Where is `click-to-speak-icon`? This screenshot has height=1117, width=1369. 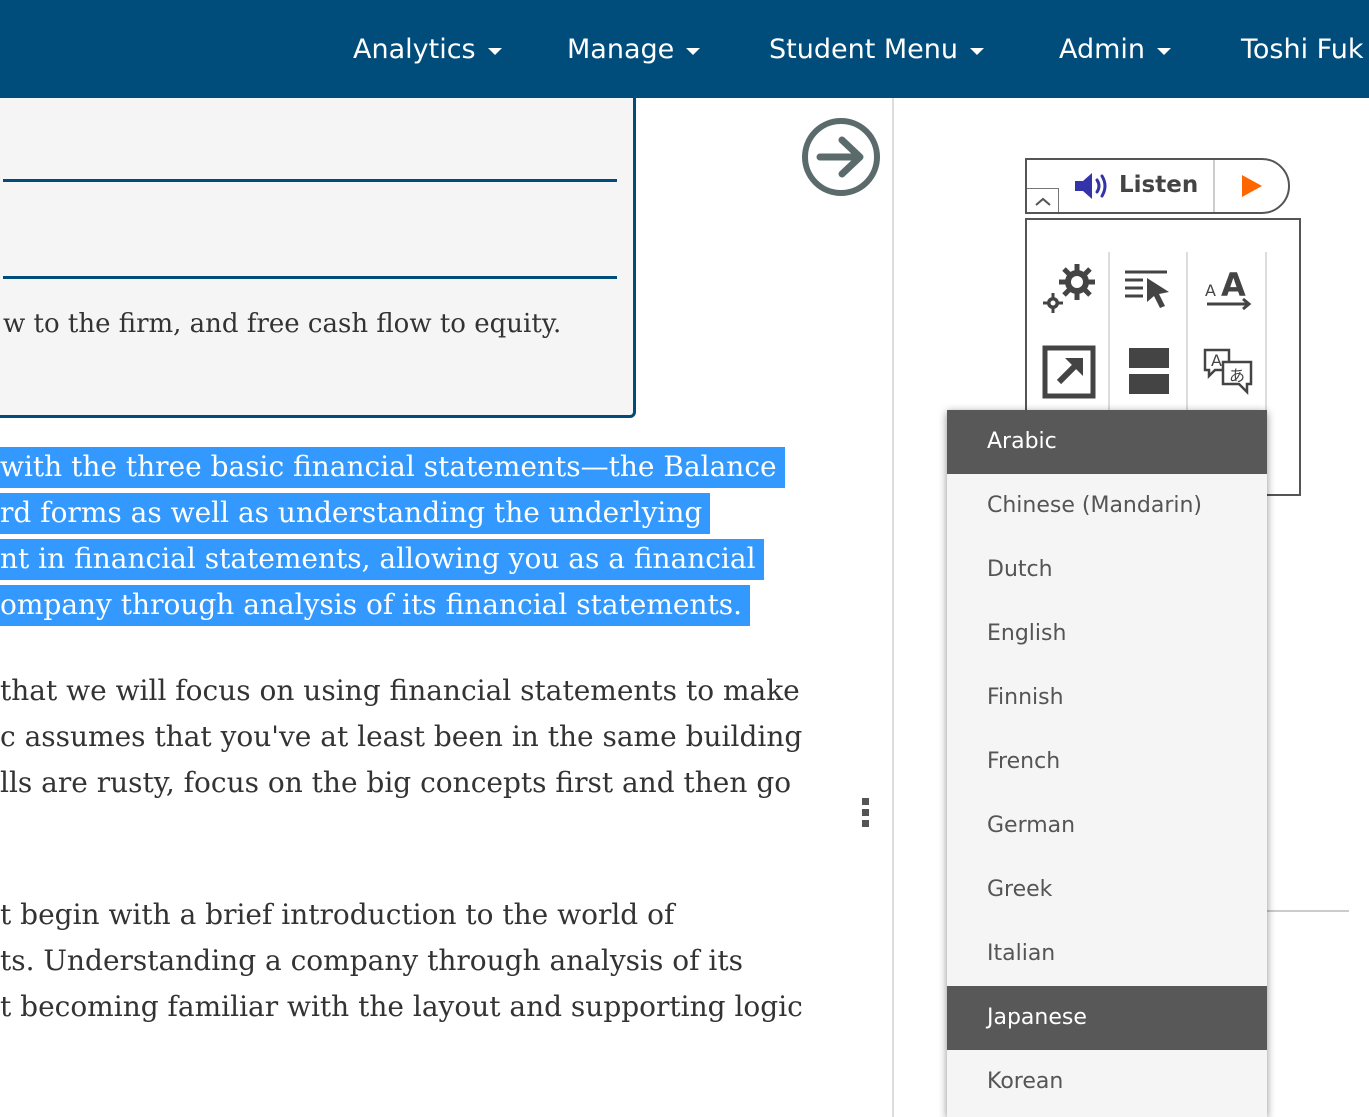 click-to-speak-icon is located at coordinates (1149, 288).